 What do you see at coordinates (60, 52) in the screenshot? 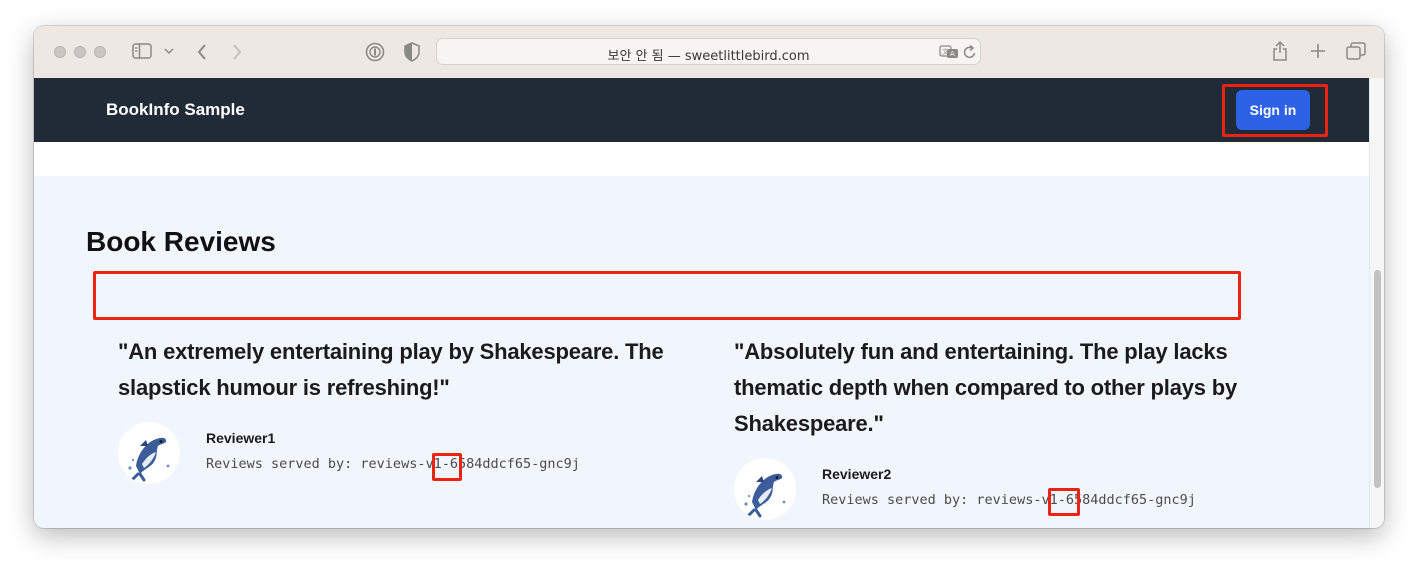
I see `close-window-button` at bounding box center [60, 52].